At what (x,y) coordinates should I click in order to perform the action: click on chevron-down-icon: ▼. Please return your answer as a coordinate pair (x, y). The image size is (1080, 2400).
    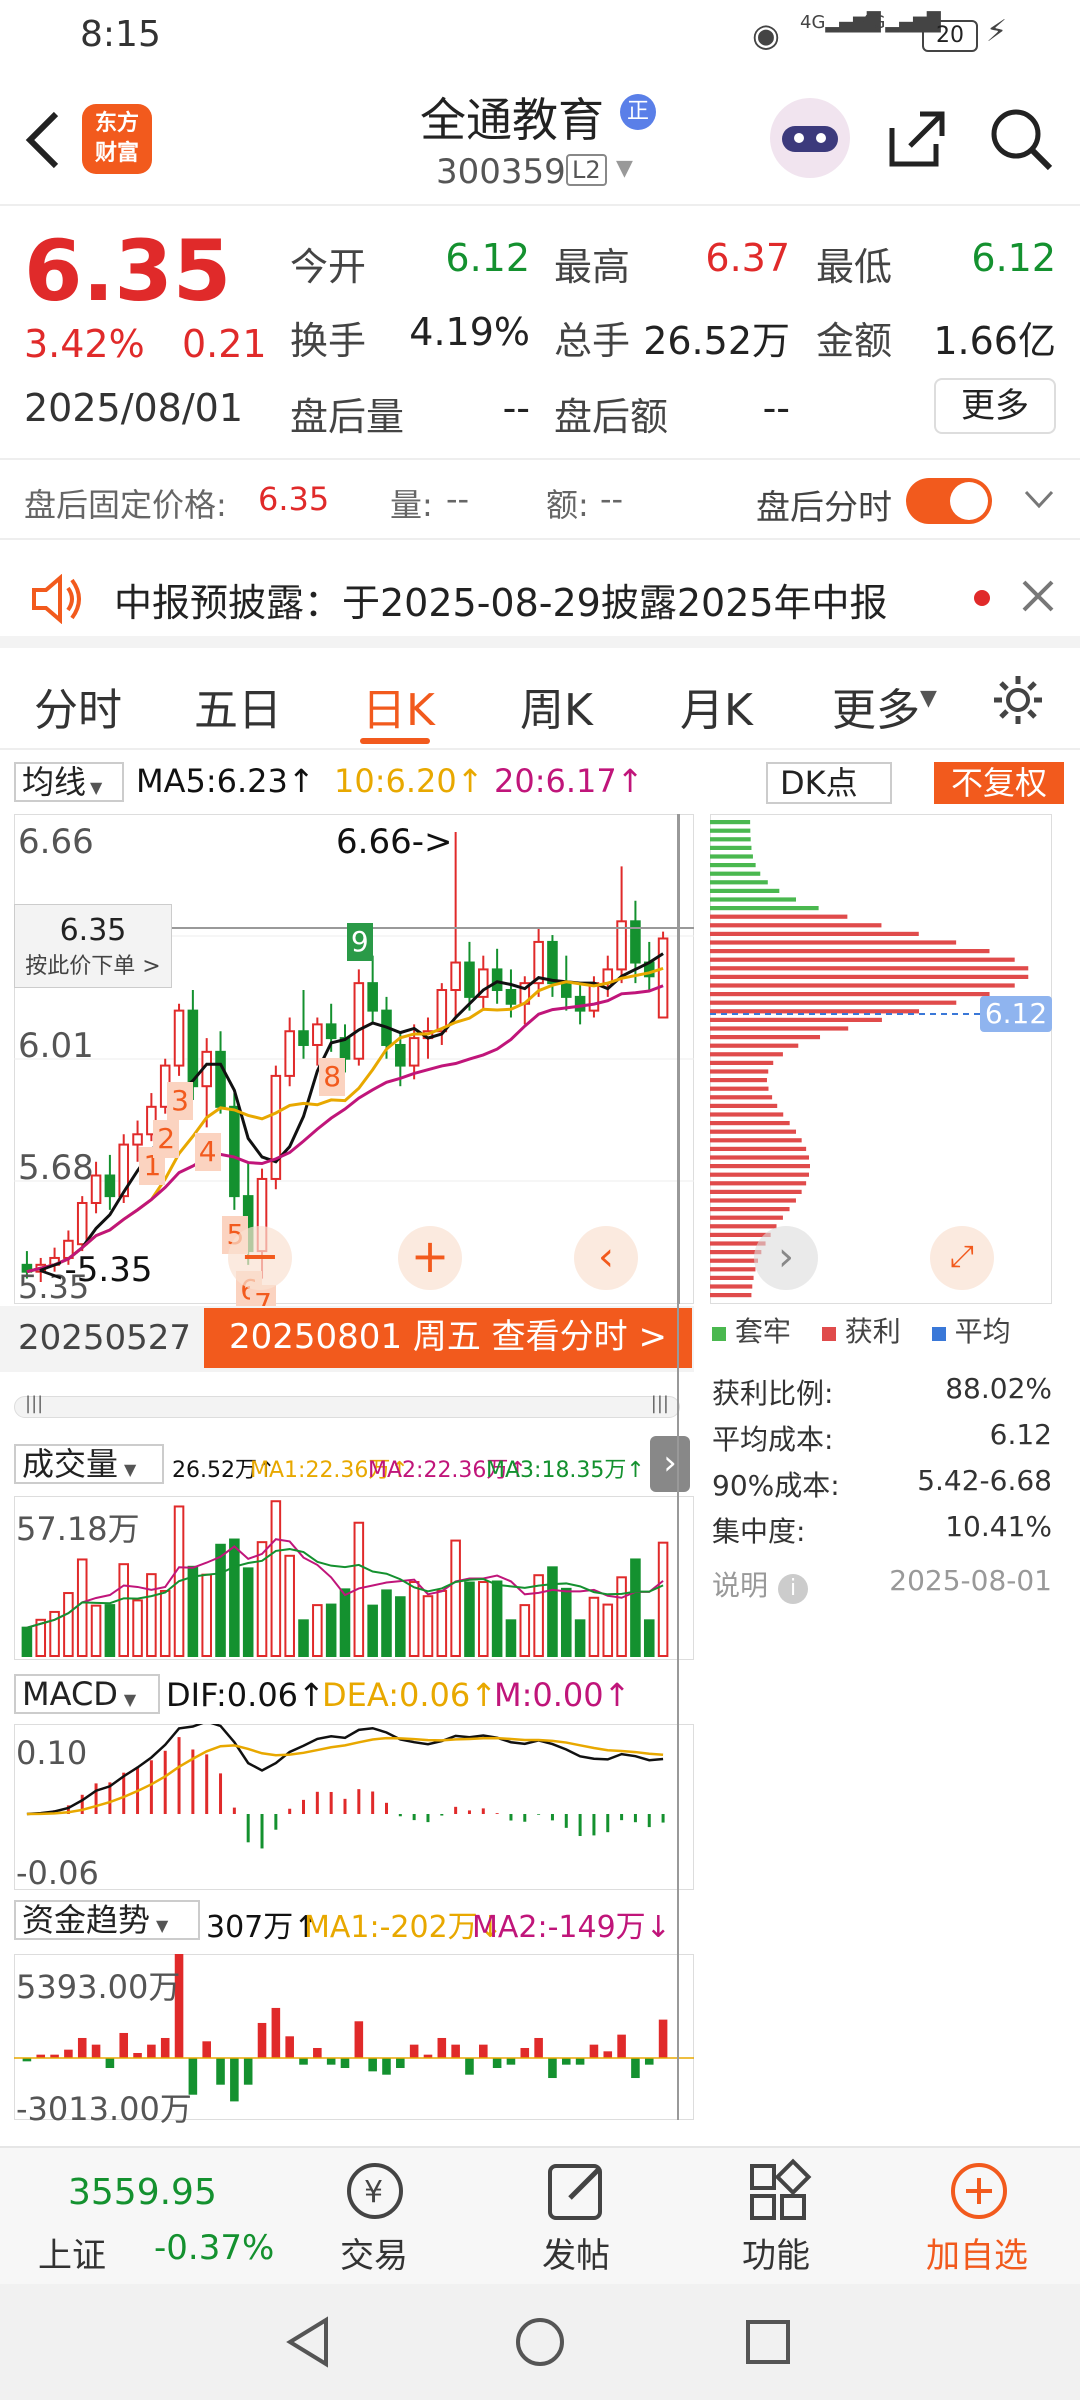
    Looking at the image, I should click on (624, 168).